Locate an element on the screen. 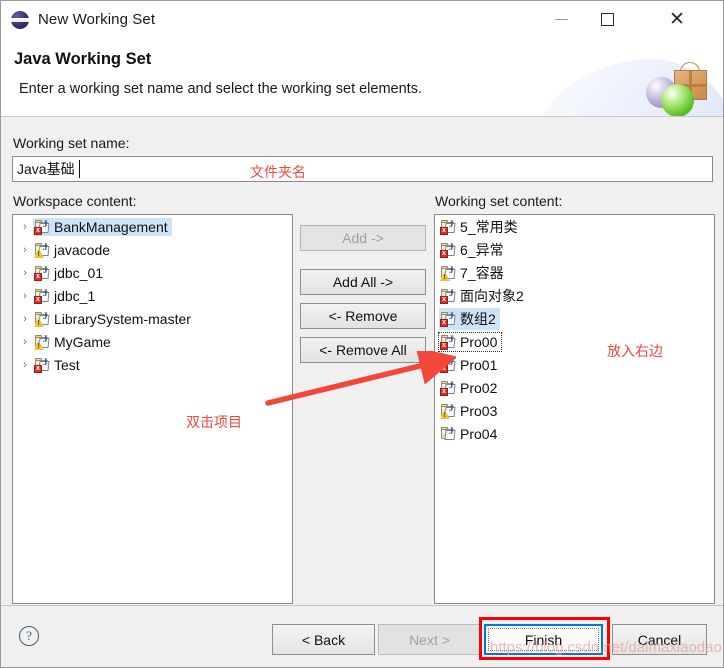 The width and height of the screenshot is (724, 668). row-content: Jx Pro02 is located at coordinates (470, 388).